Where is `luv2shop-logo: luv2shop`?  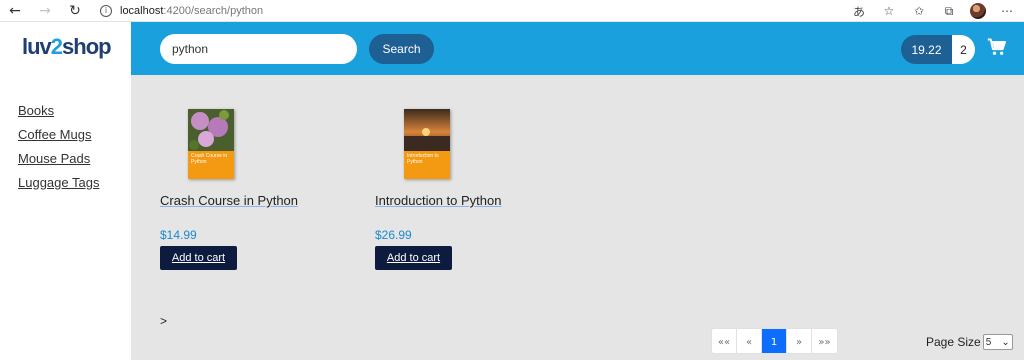 luv2shop-logo: luv2shop is located at coordinates (67, 47).